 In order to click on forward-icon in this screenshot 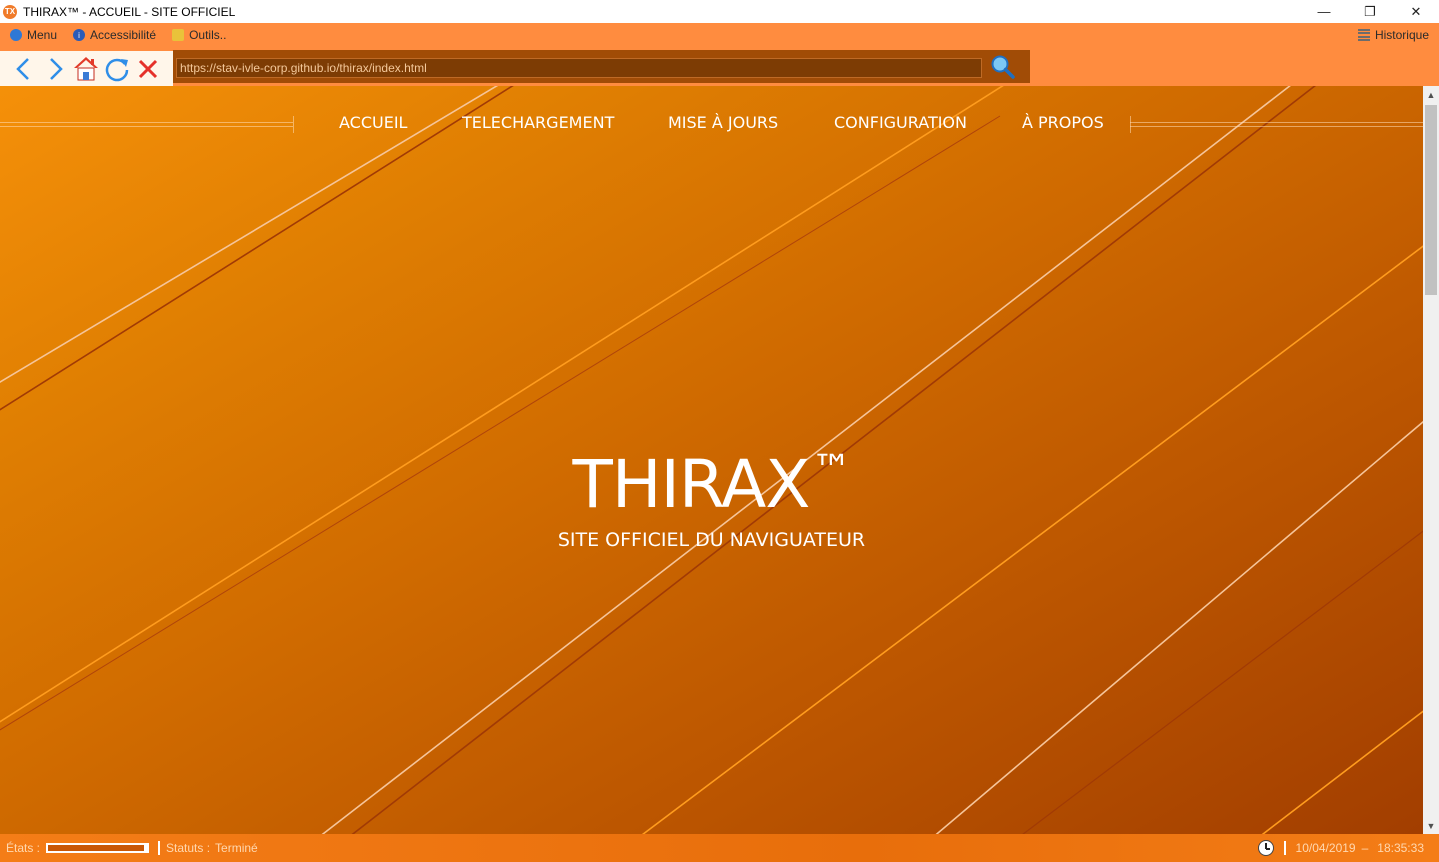, I will do `click(56, 68)`.